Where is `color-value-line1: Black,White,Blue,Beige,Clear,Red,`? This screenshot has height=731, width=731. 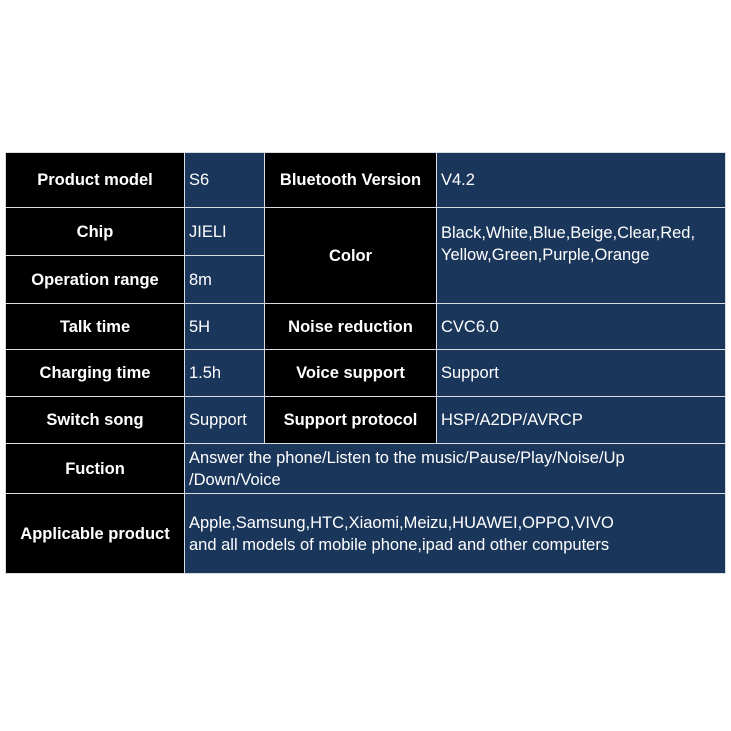
color-value-line1: Black,White,Blue,Beige,Clear,Red, is located at coordinates (568, 233).